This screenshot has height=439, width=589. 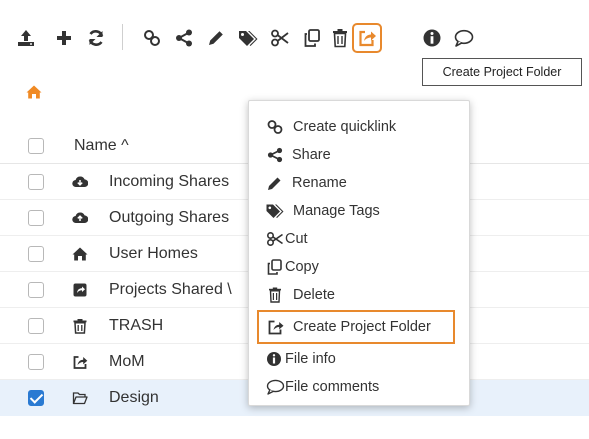 What do you see at coordinates (80, 218) in the screenshot?
I see `cloud-upload-icon` at bounding box center [80, 218].